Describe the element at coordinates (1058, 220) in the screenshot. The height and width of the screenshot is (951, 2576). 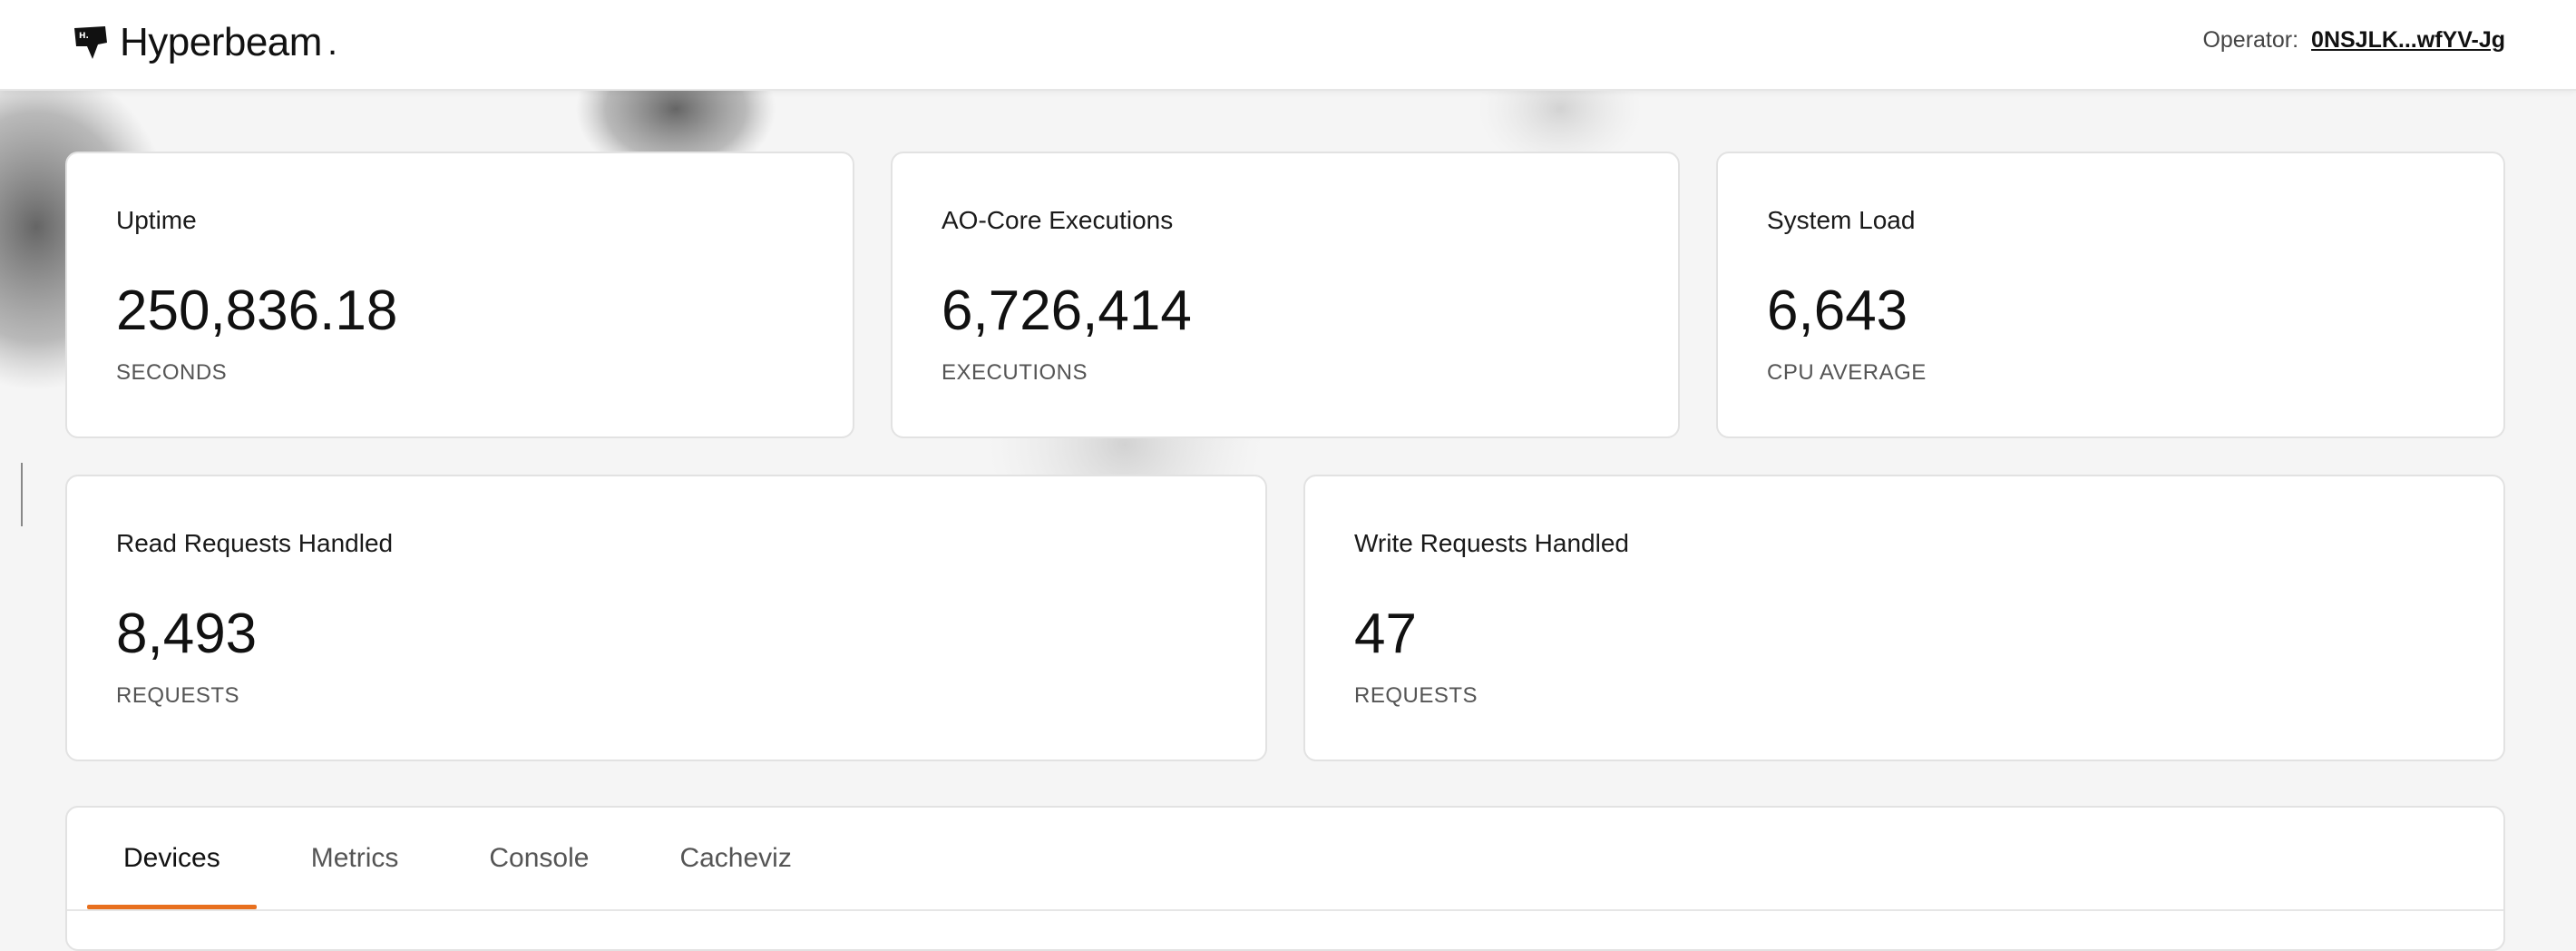
I see `stat-title: AO-Core Executions` at that location.